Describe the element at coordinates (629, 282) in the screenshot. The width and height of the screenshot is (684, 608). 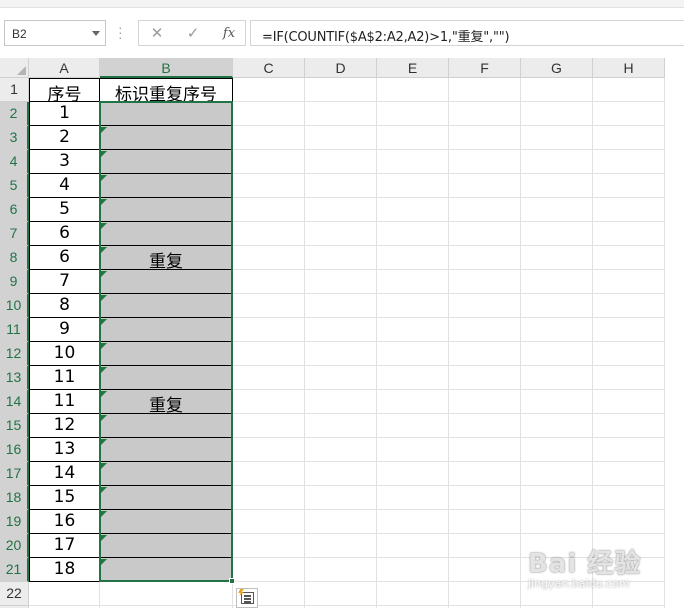
I see `cell-h9` at that location.